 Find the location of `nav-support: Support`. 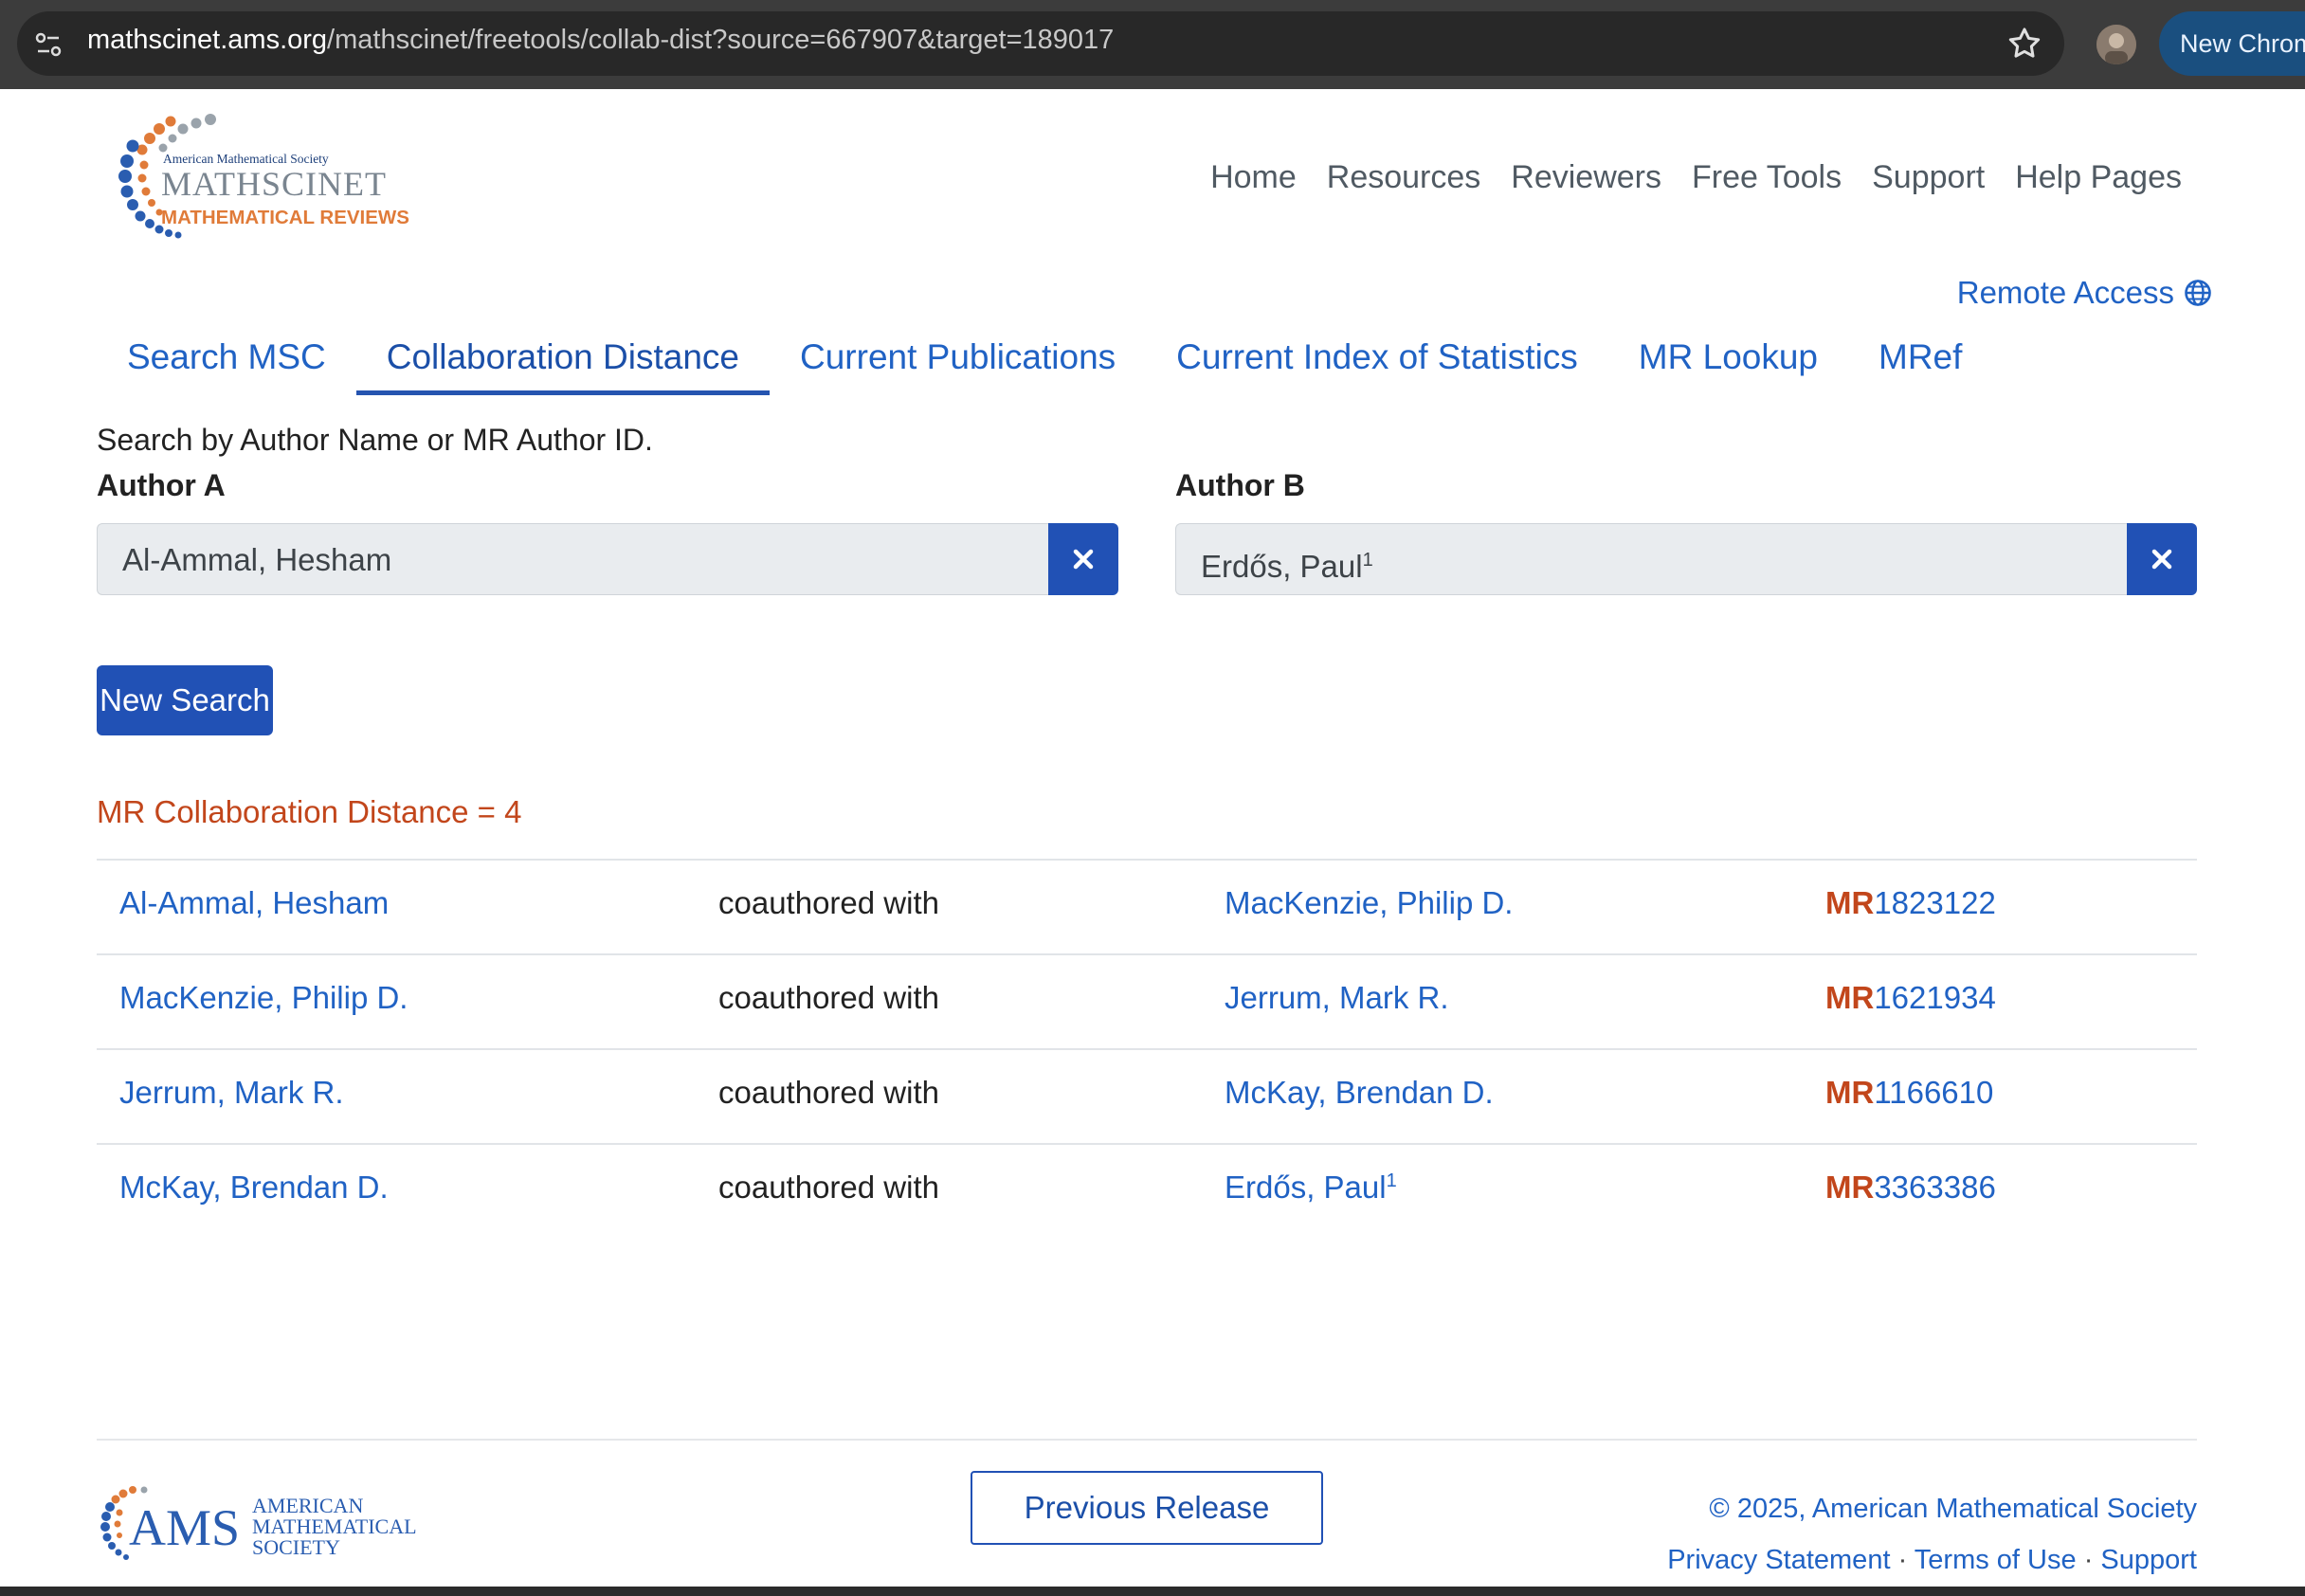

nav-support: Support is located at coordinates (1928, 178).